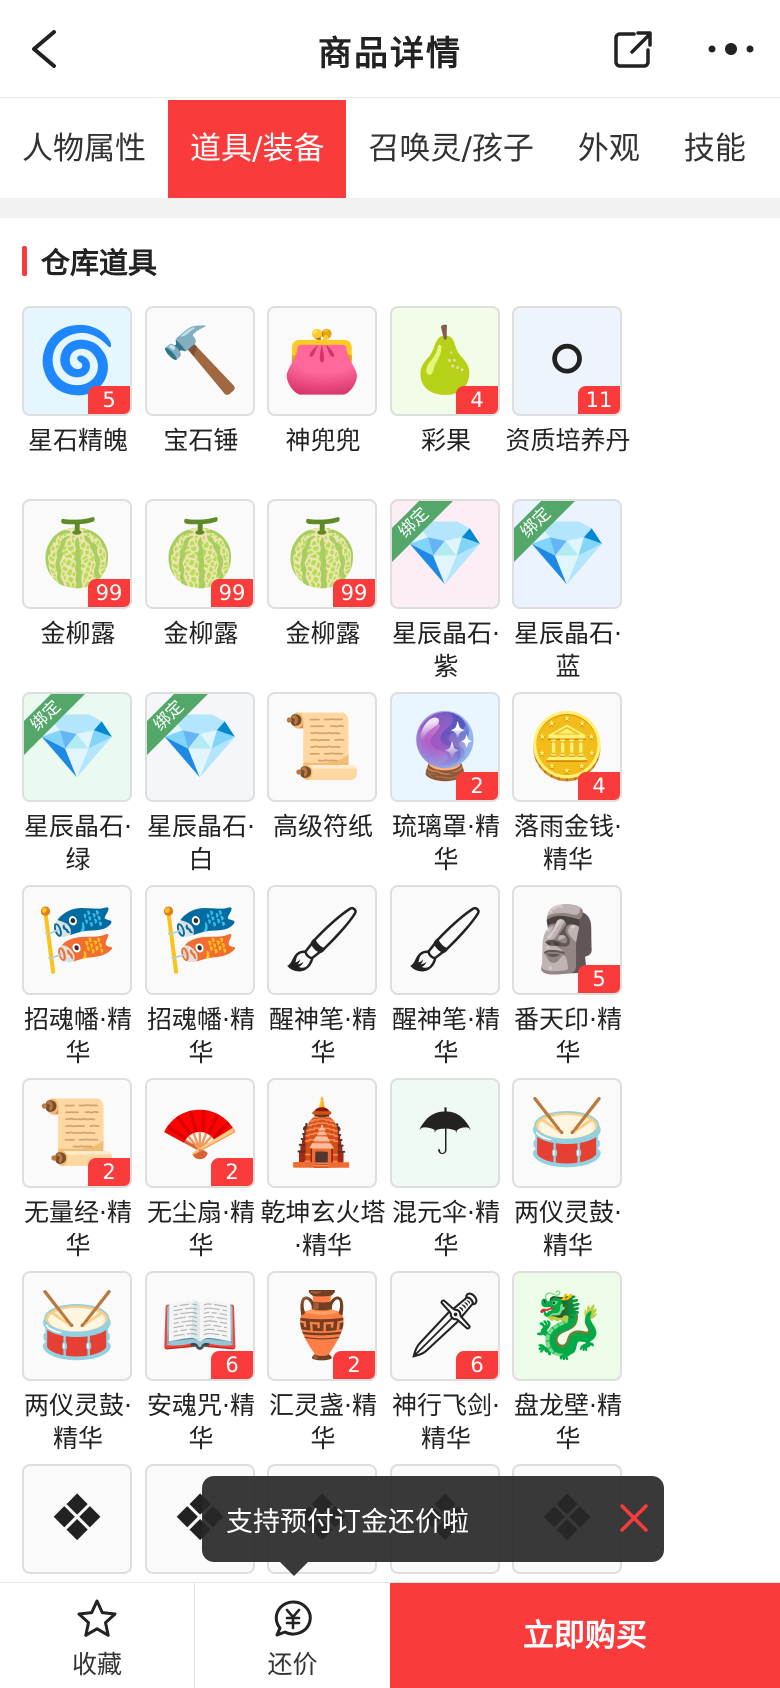 The width and height of the screenshot is (780, 1688). I want to click on item-name: 无尘扇·精华, so click(201, 1229).